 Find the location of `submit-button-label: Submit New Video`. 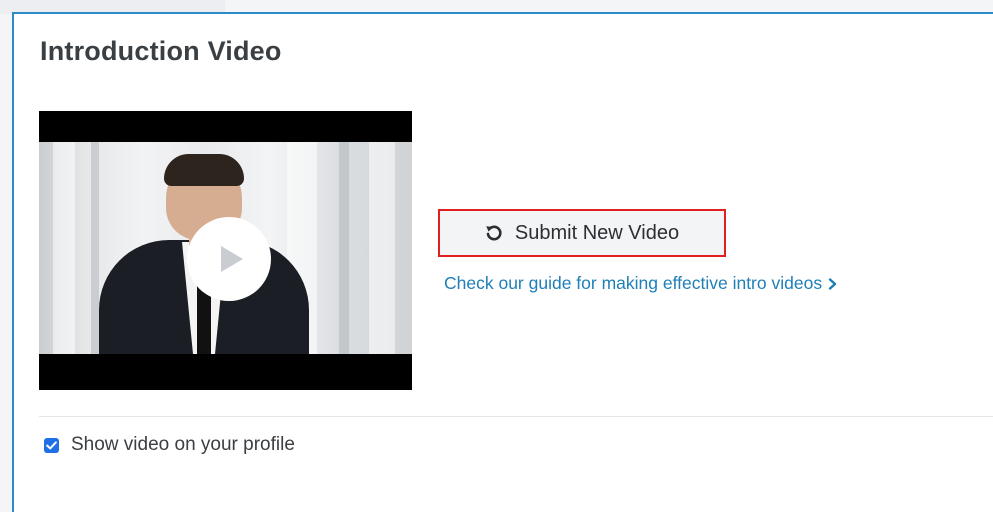

submit-button-label: Submit New Video is located at coordinates (597, 232).